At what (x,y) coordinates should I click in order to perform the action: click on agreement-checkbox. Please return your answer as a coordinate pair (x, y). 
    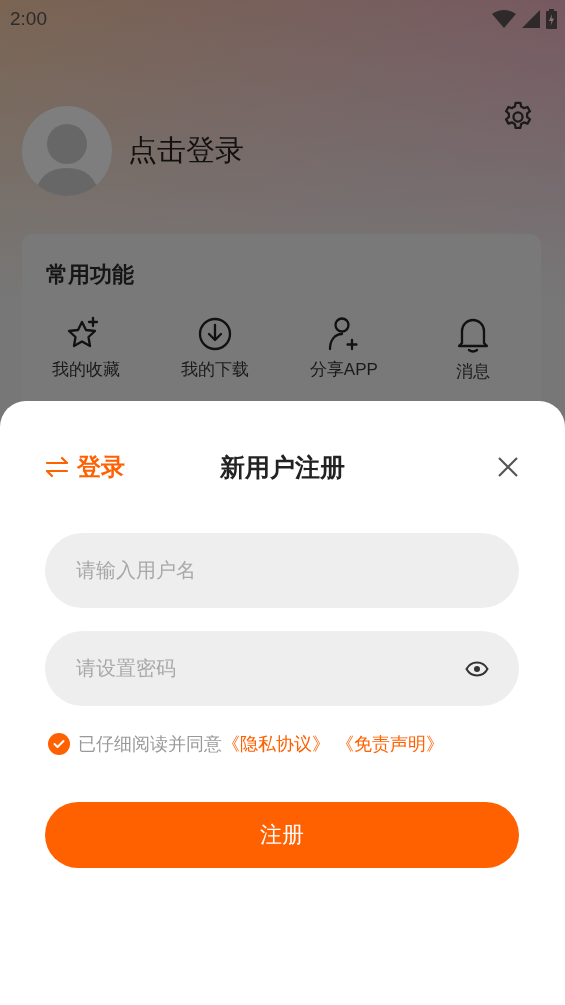
    Looking at the image, I should click on (59, 744).